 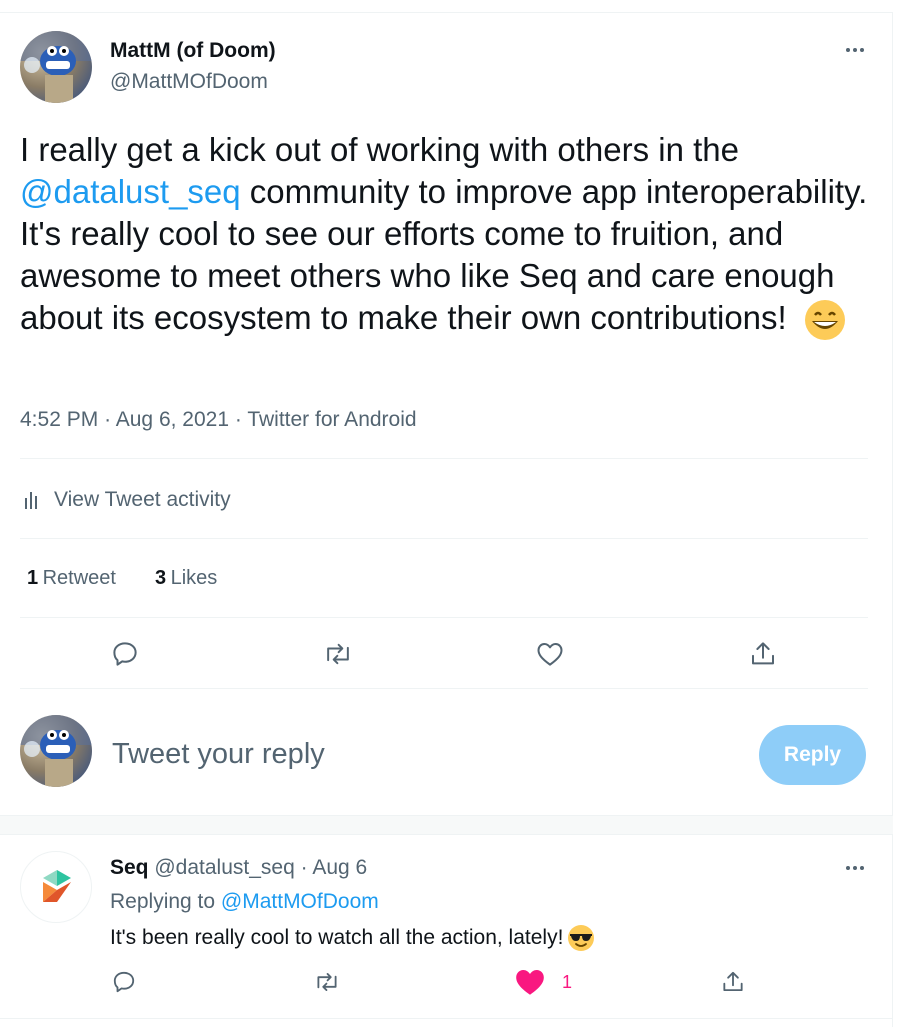 I want to click on replying-to-prefix: Replying to, so click(x=165, y=901).